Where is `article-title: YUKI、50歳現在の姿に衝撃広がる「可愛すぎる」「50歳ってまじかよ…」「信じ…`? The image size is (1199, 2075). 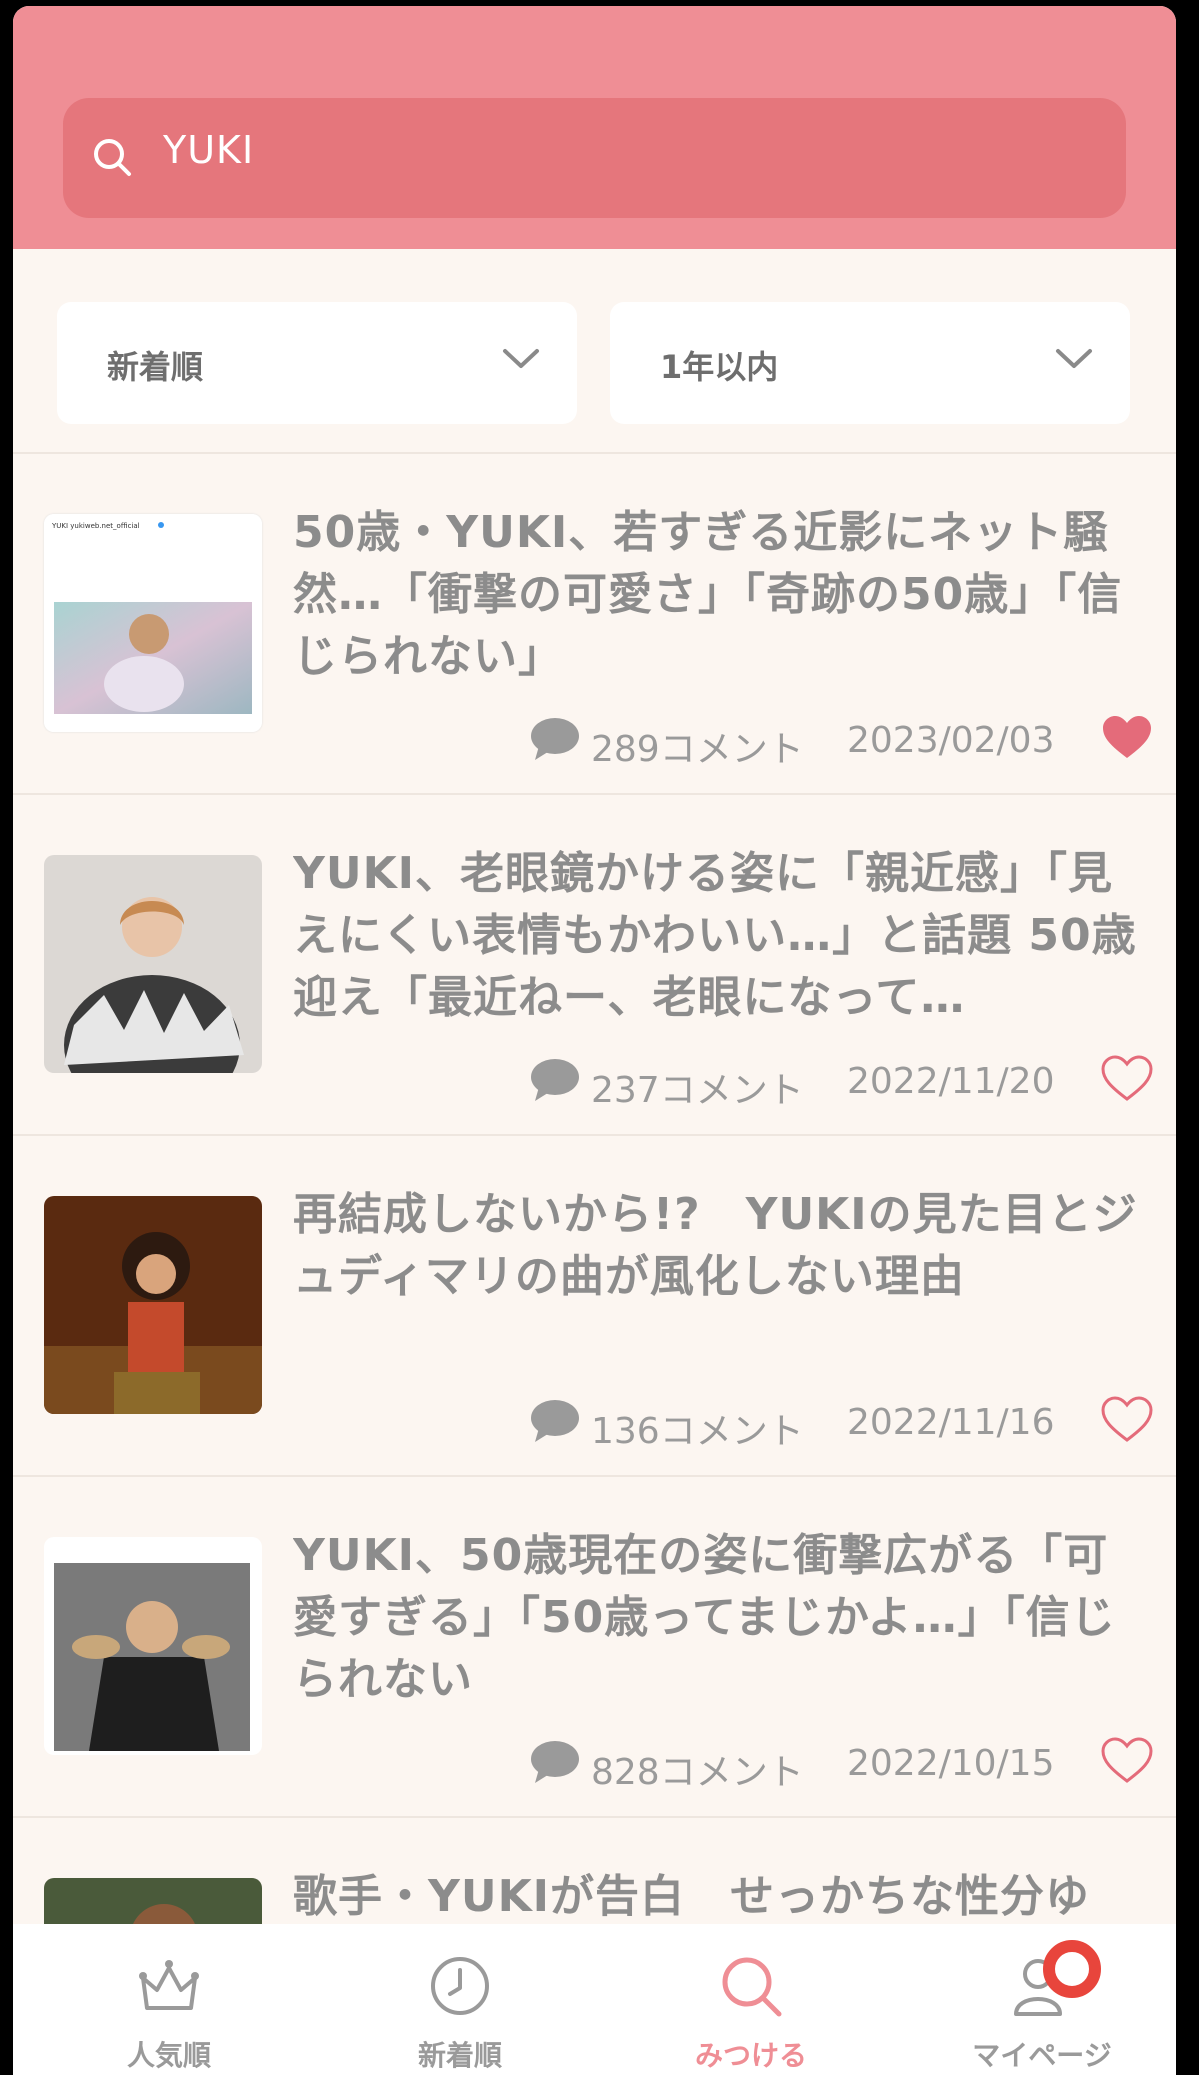
article-title: YUKI、50歳現在の姿に衝撃広がる「可愛すぎる」「50歳ってまじかよ…」「信じ… is located at coordinates (704, 1617).